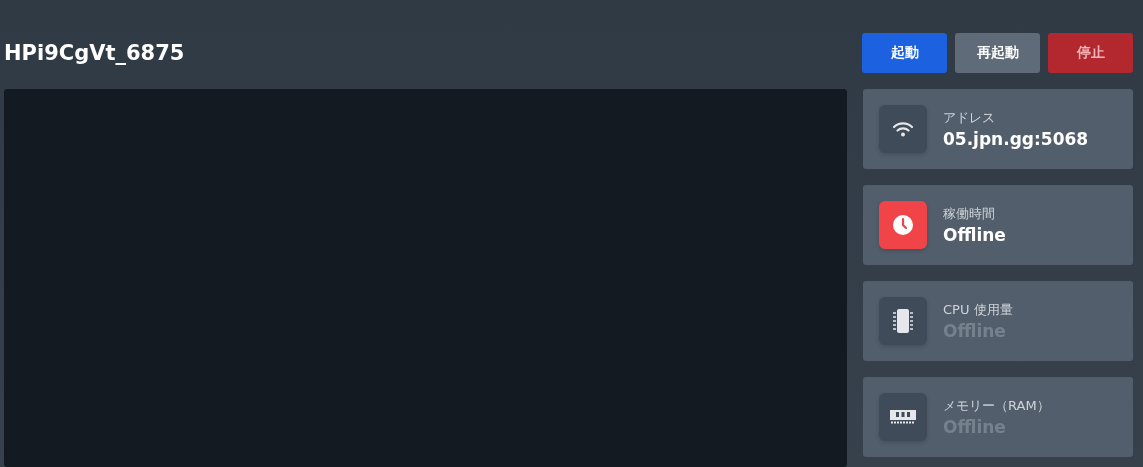  What do you see at coordinates (94, 53) in the screenshot?
I see `server-name: HPi9CgVt_6875` at bounding box center [94, 53].